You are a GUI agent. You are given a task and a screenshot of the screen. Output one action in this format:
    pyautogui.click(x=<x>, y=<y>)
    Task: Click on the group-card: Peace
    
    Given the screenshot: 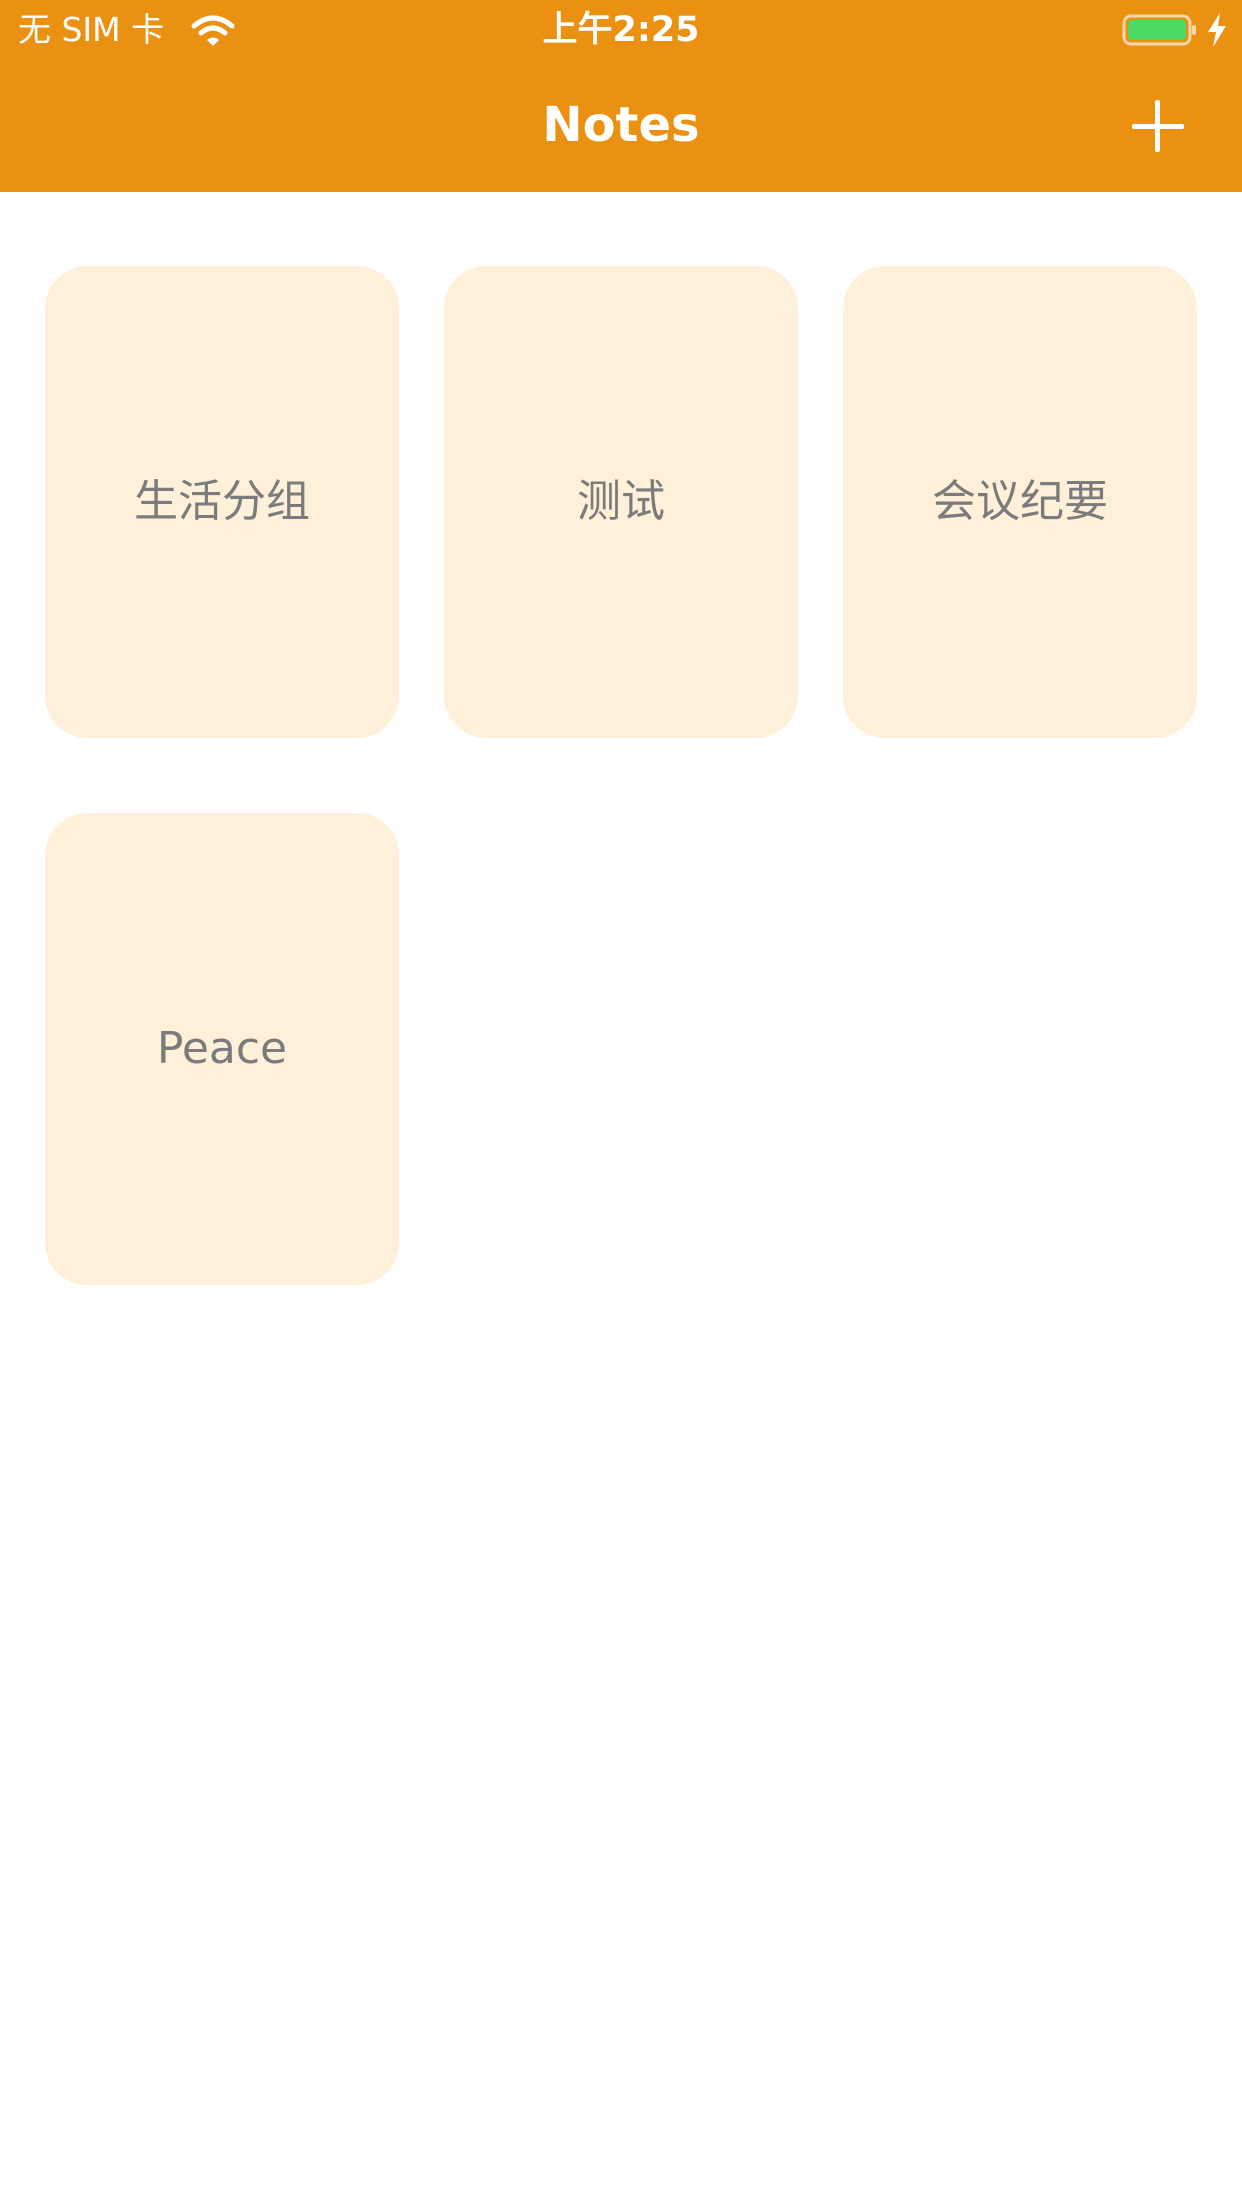 What is the action you would take?
    pyautogui.click(x=222, y=1049)
    